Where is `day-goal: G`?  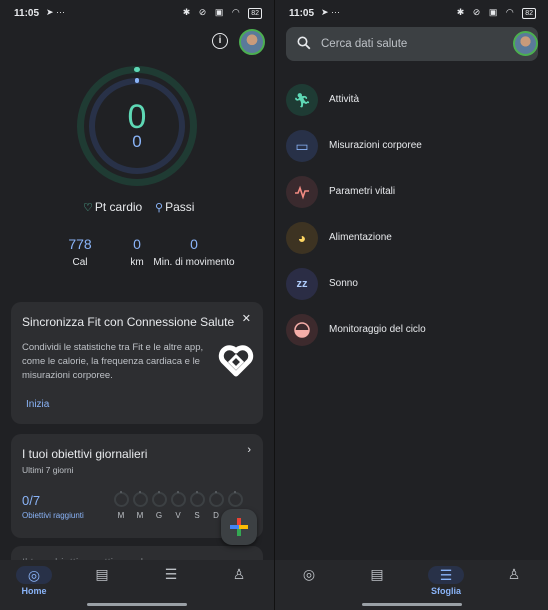 day-goal: G is located at coordinates (159, 505).